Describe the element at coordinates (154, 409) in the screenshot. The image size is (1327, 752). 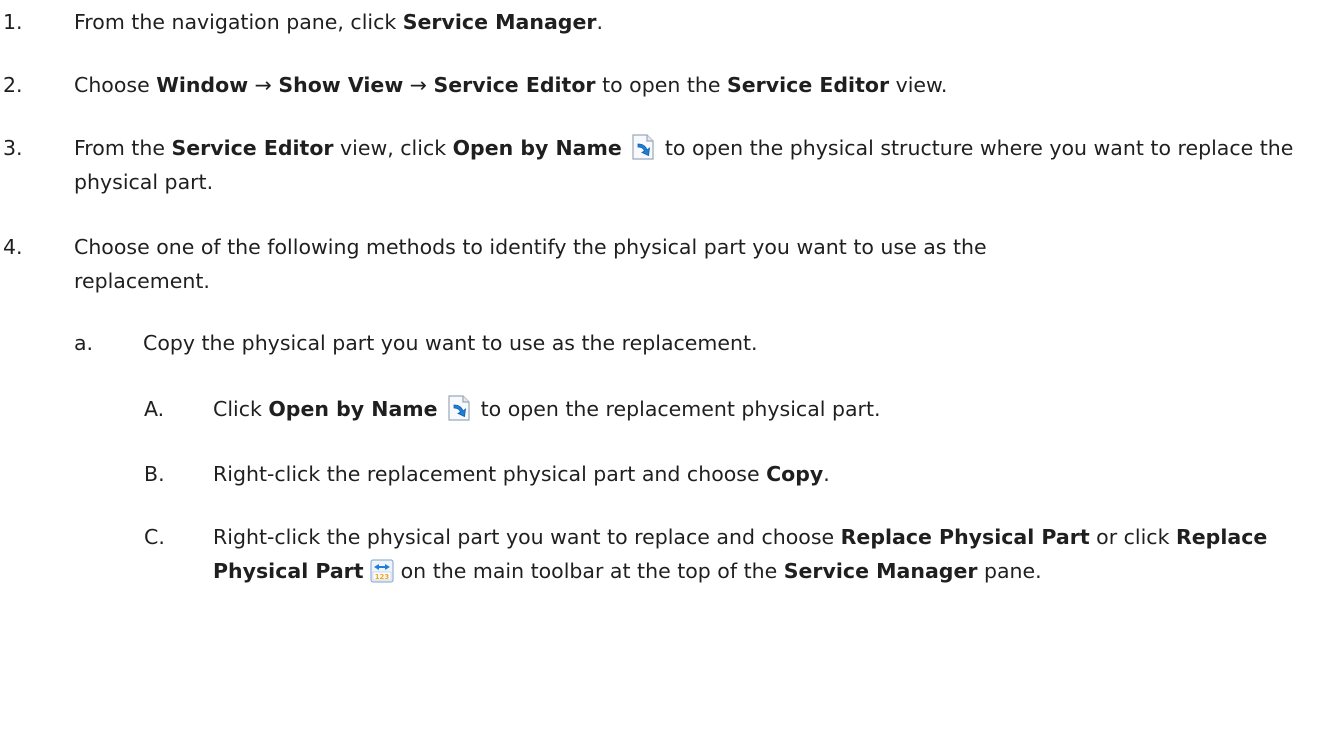
I see `subsubstep-letter: A.` at that location.